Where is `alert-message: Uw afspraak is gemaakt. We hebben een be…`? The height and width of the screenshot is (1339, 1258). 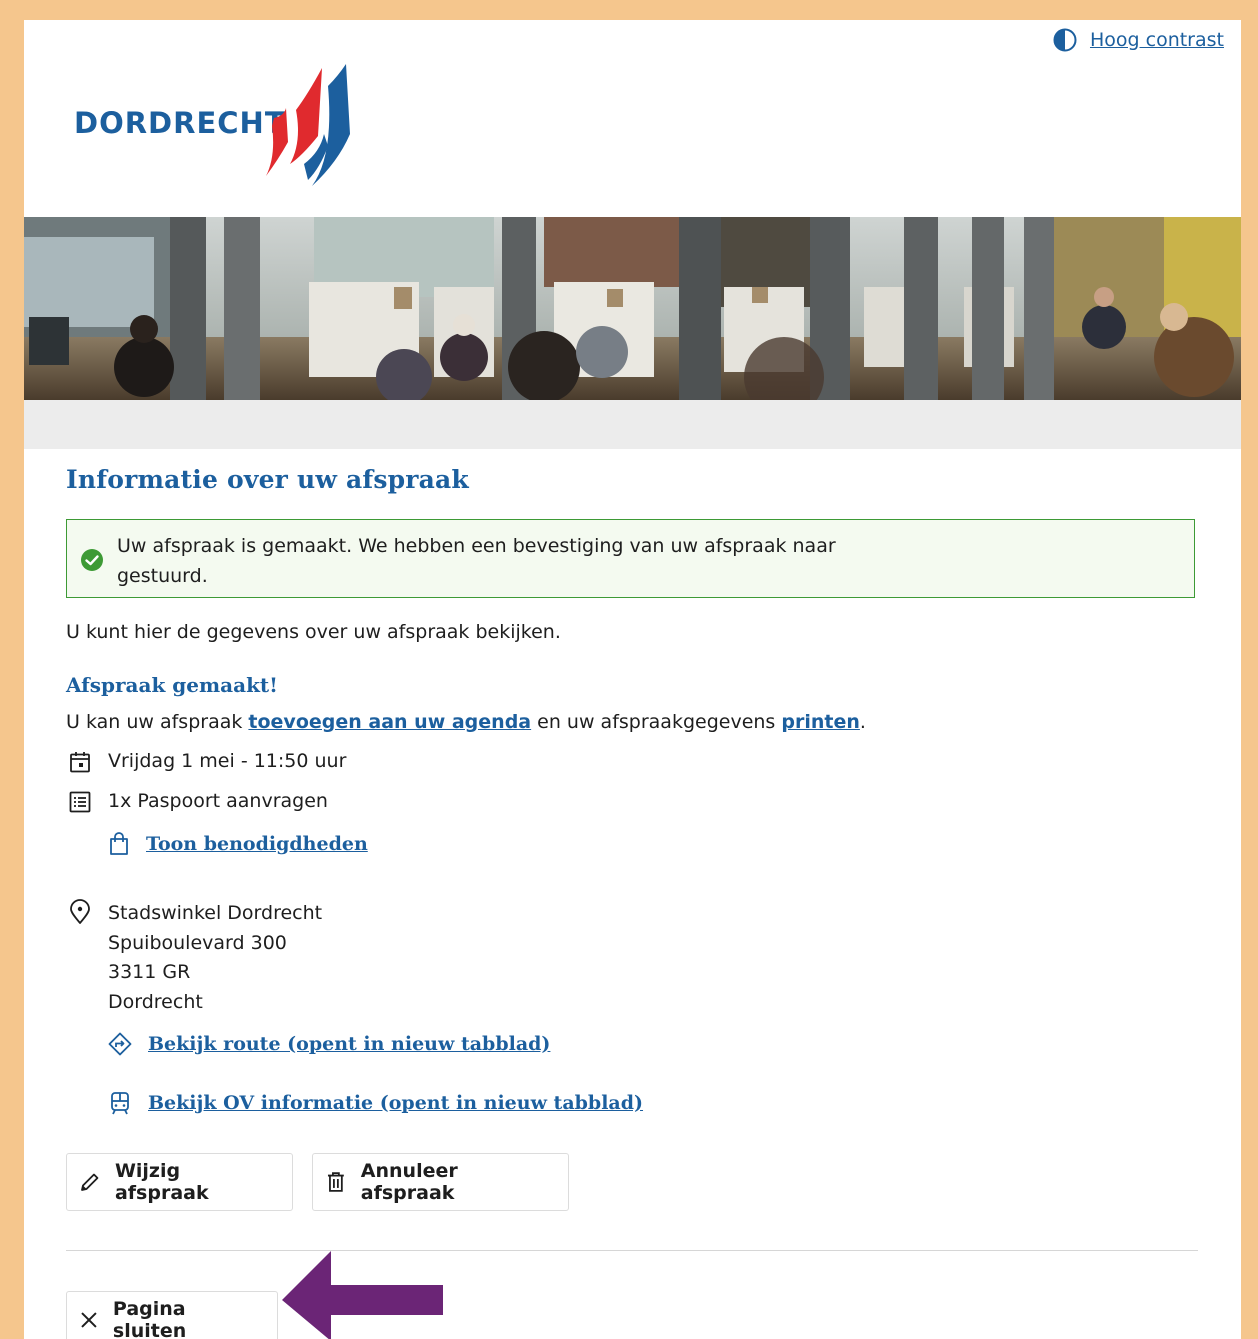 alert-message: Uw afspraak is gemaakt. We hebben een be… is located at coordinates (476, 561).